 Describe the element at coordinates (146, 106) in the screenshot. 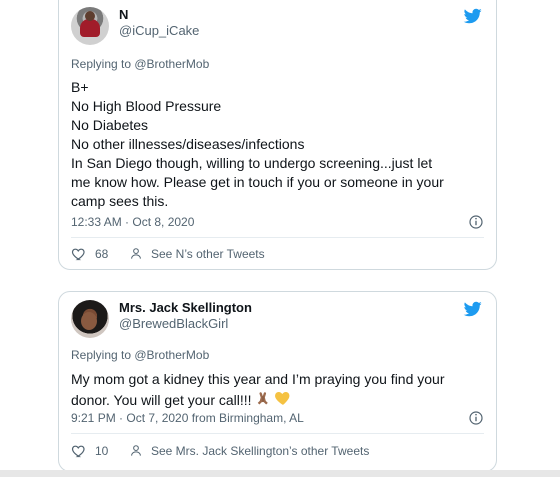

I see `tweet-body-line: No High Blood Pressure` at that location.